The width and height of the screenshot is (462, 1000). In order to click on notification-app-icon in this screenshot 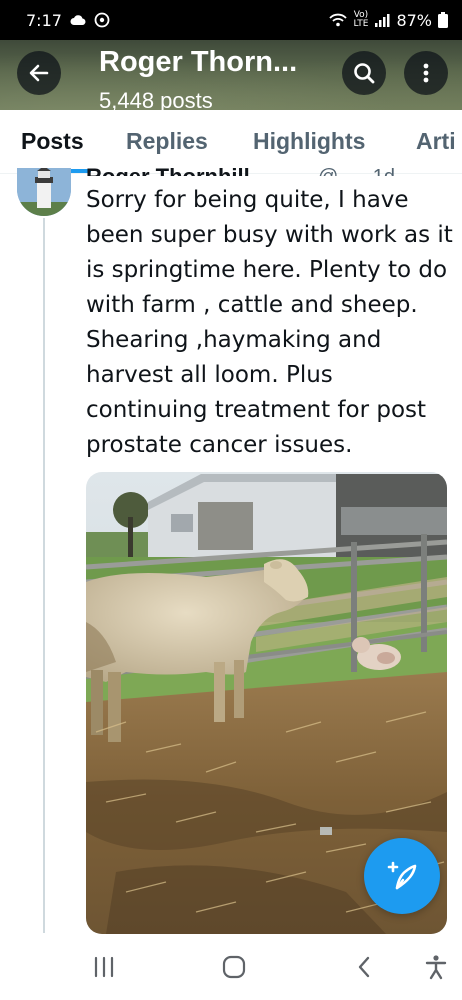, I will do `click(102, 20)`.